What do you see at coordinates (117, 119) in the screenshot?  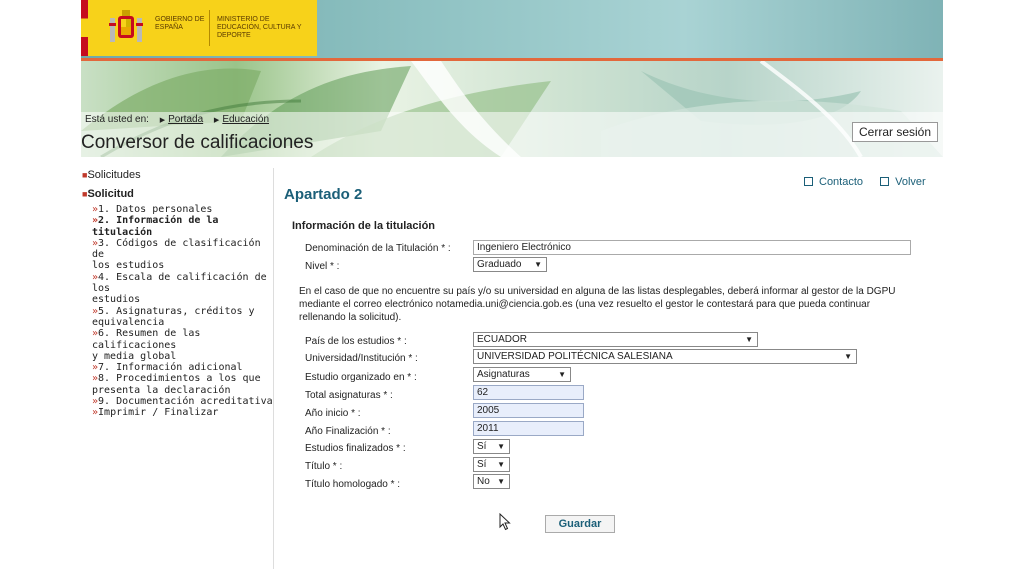 I see `breadcrumb-prefix: Está usted en:` at bounding box center [117, 119].